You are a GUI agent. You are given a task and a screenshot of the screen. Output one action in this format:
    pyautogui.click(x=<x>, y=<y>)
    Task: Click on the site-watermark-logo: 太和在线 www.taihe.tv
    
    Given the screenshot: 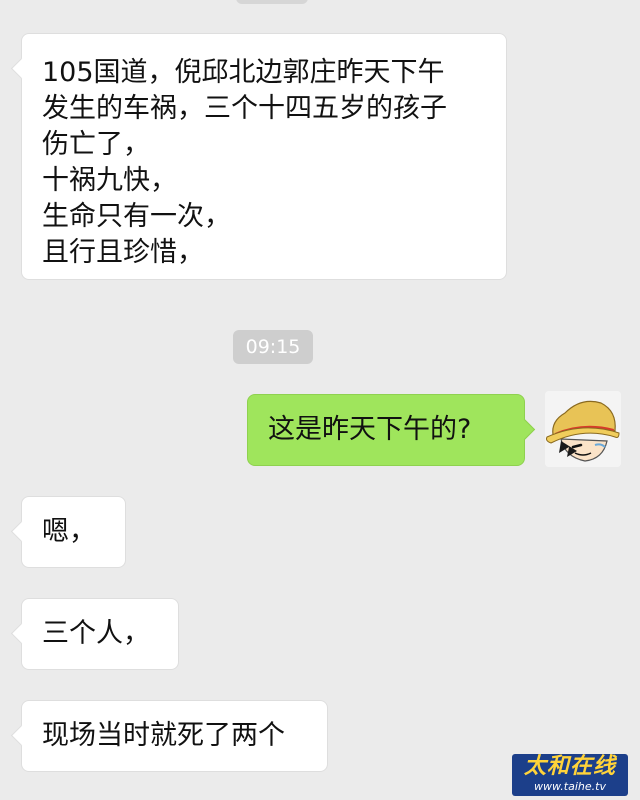 What is the action you would take?
    pyautogui.click(x=570, y=775)
    